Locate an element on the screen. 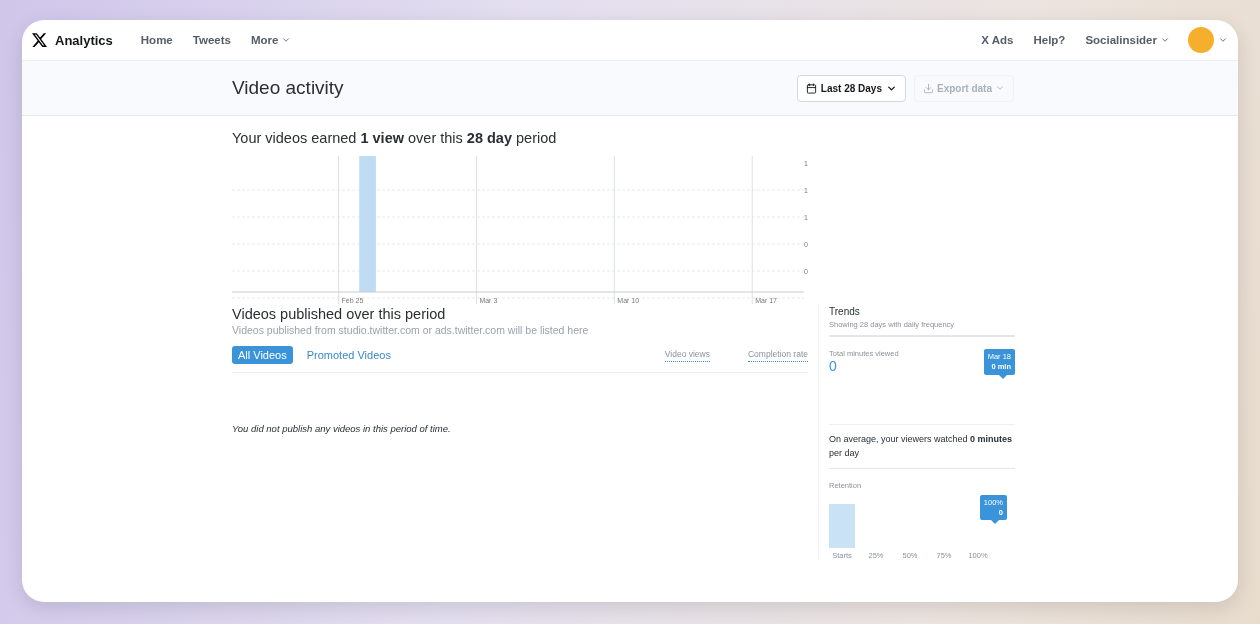  views-summary: Your videos earned 1 view over this 28 day period is located at coordinates (394, 138).